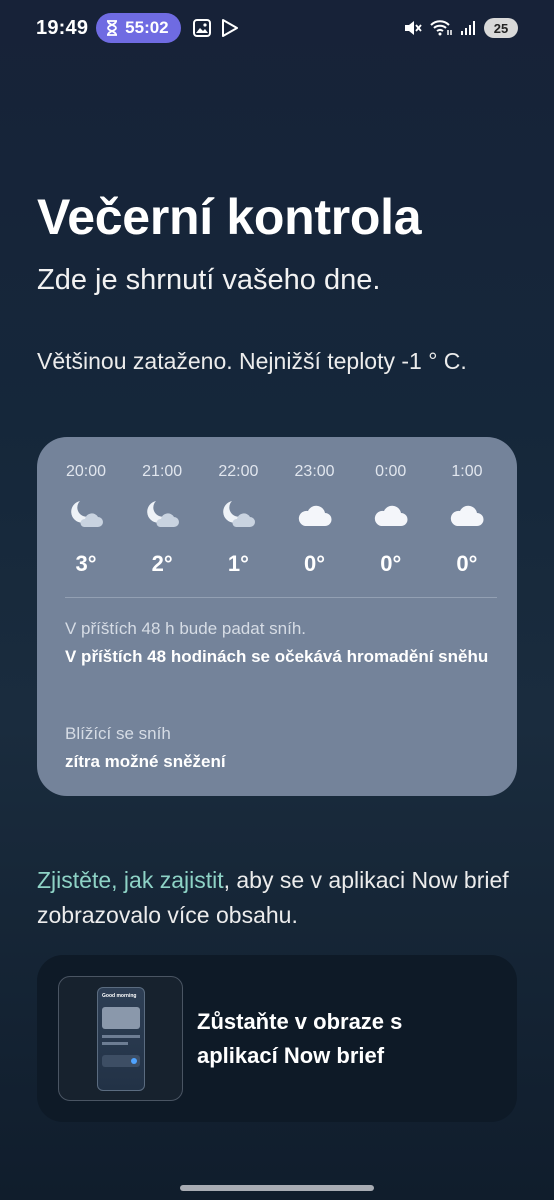 Image resolution: width=554 pixels, height=1200 pixels. Describe the element at coordinates (468, 28) in the screenshot. I see `signal-icon` at that location.